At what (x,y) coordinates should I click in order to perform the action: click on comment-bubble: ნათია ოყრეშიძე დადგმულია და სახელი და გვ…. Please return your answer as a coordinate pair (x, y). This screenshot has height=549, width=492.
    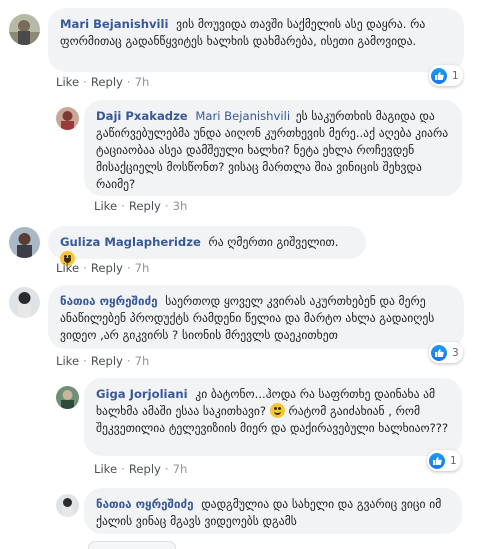
    Looking at the image, I should click on (273, 511).